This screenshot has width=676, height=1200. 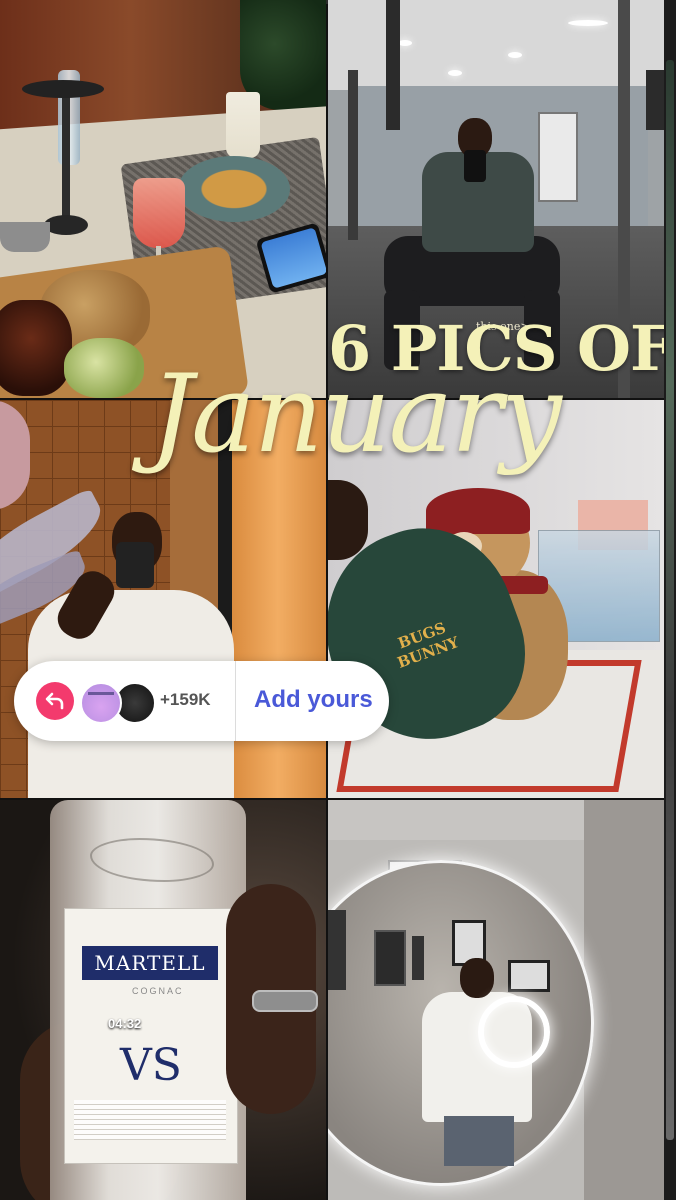 I want to click on participants-count: +159K, so click(x=185, y=699).